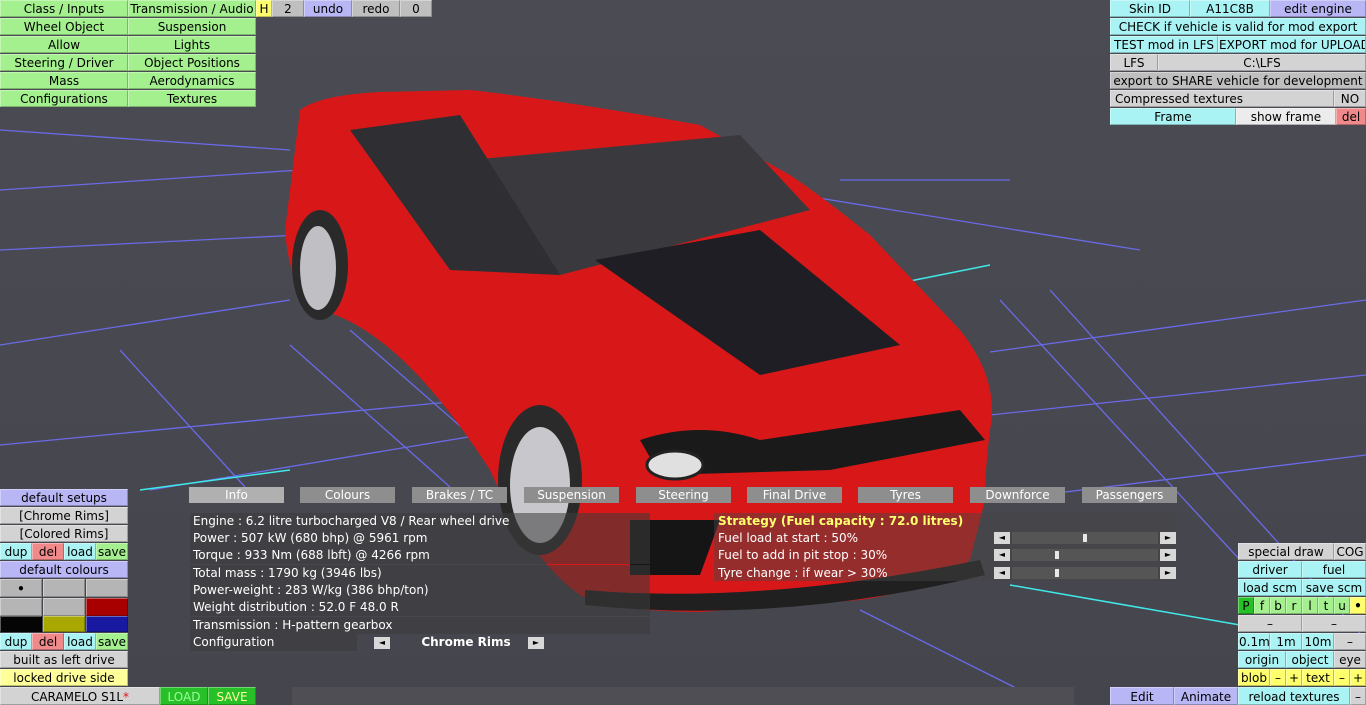 The width and height of the screenshot is (1366, 705). Describe the element at coordinates (192, 8) in the screenshot. I see `menu-transmission-audio: Transmission / Audio` at that location.